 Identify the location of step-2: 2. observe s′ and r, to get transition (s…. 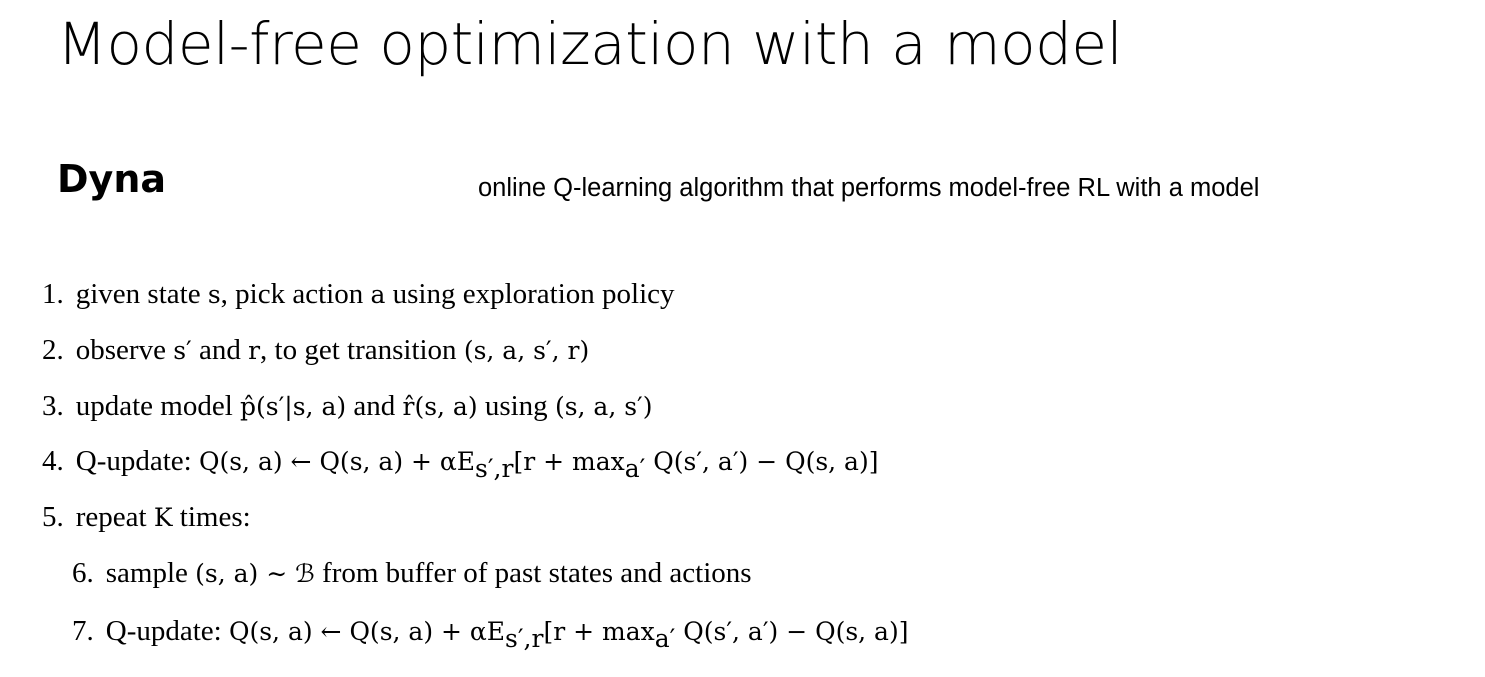
(315, 350).